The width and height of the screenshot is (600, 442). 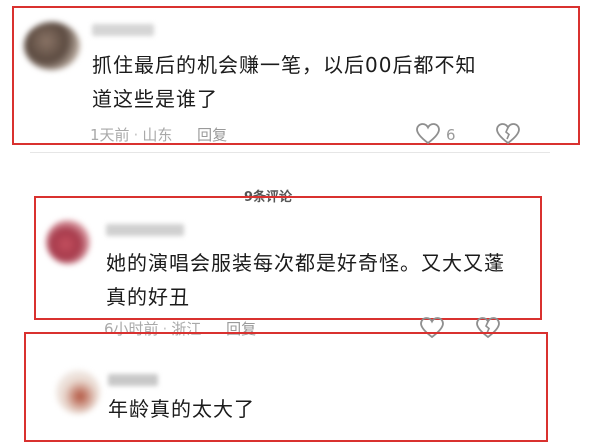 What do you see at coordinates (155, 99) in the screenshot?
I see `comment-text-line-2: 道这些是谁了` at bounding box center [155, 99].